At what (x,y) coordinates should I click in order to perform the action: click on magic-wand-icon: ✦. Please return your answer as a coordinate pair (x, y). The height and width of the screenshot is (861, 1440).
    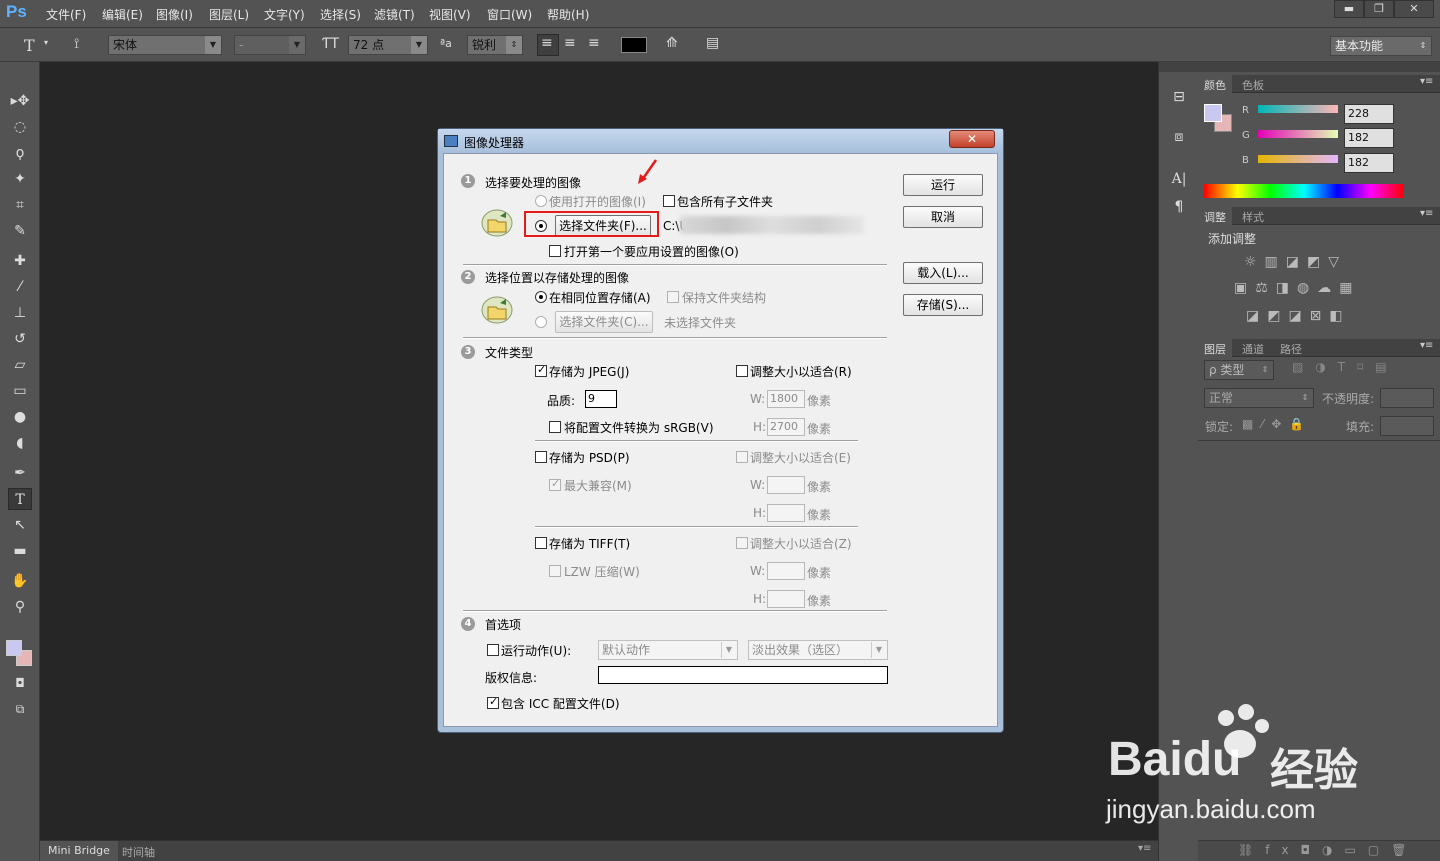
    Looking at the image, I should click on (20, 179).